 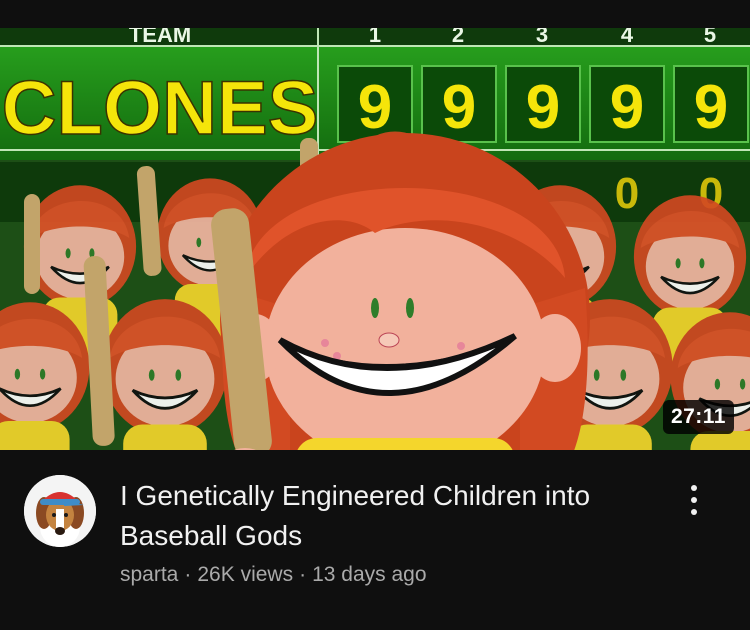 I want to click on inning-number: 3, so click(x=542, y=37).